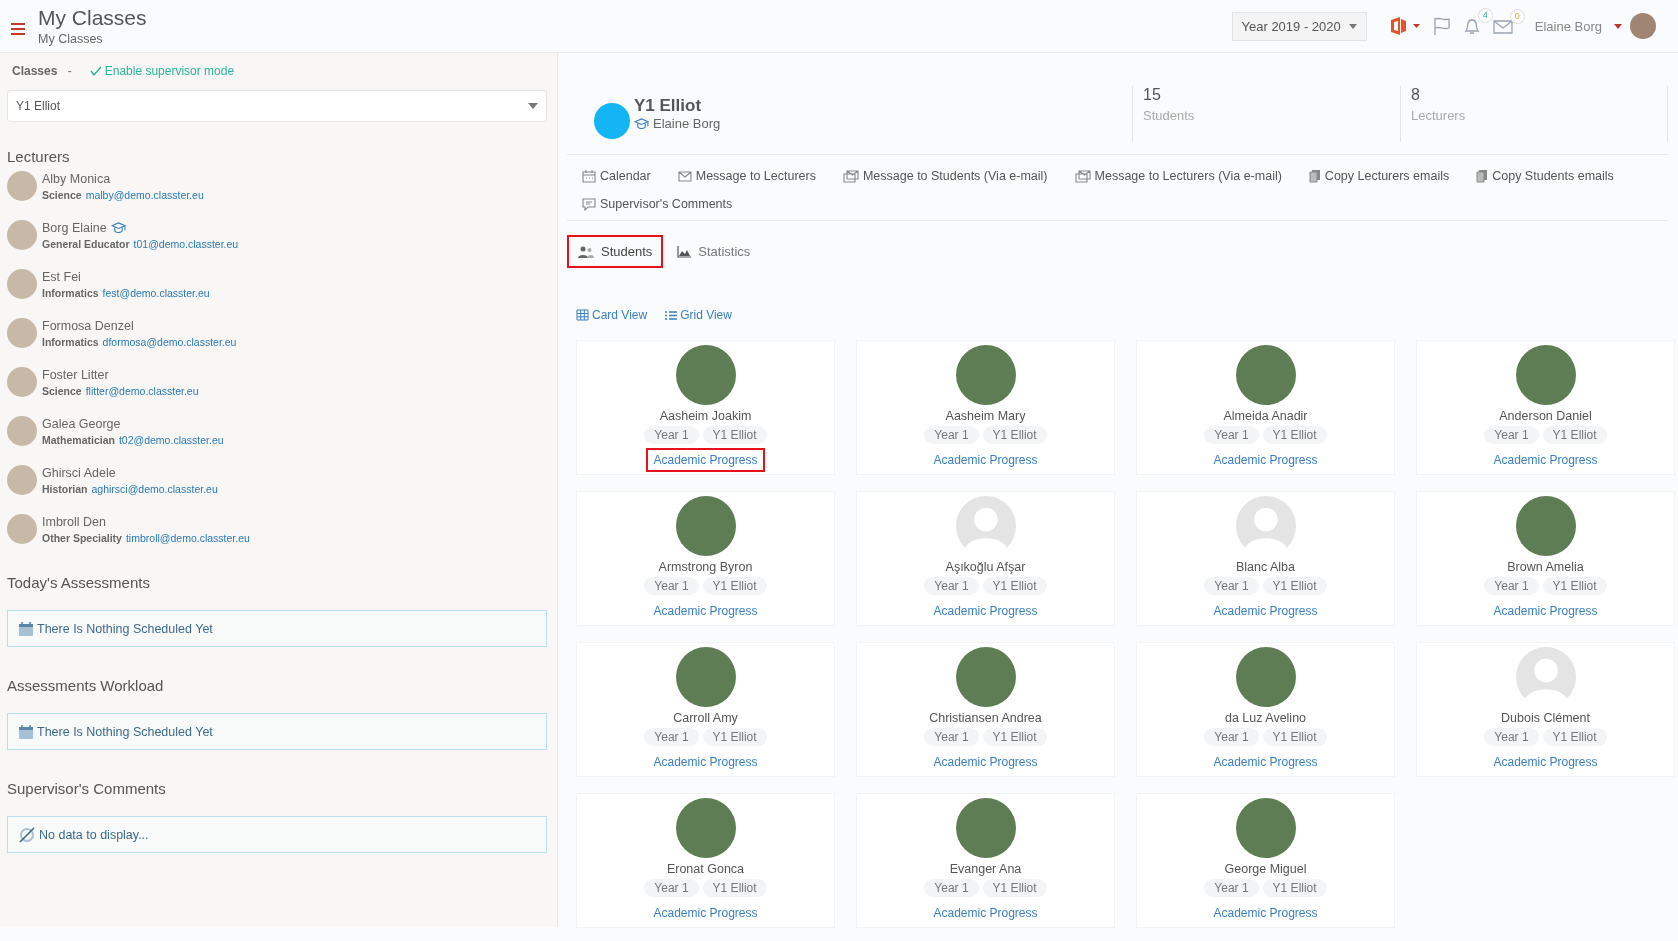 The width and height of the screenshot is (1678, 941). What do you see at coordinates (985, 718) in the screenshot?
I see `student-name: Christiansen Andrea` at bounding box center [985, 718].